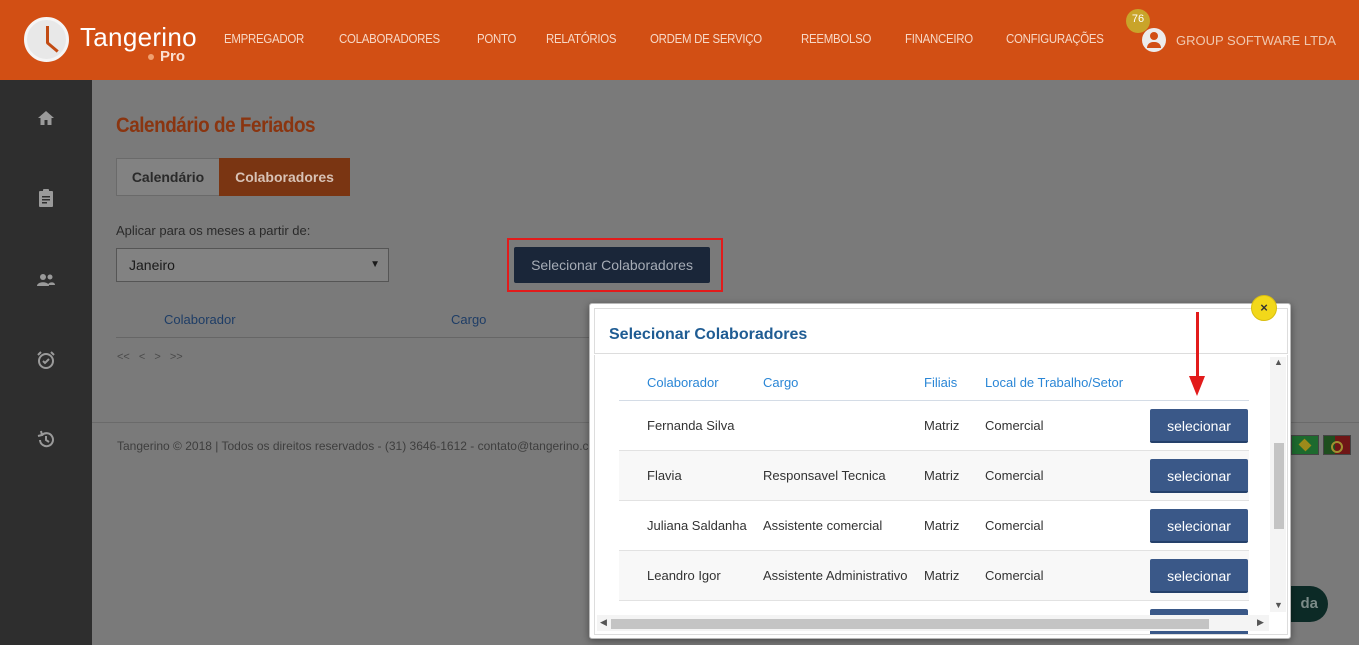 The height and width of the screenshot is (645, 1359). I want to click on vertical-scroll-thumb, so click(1279, 486).